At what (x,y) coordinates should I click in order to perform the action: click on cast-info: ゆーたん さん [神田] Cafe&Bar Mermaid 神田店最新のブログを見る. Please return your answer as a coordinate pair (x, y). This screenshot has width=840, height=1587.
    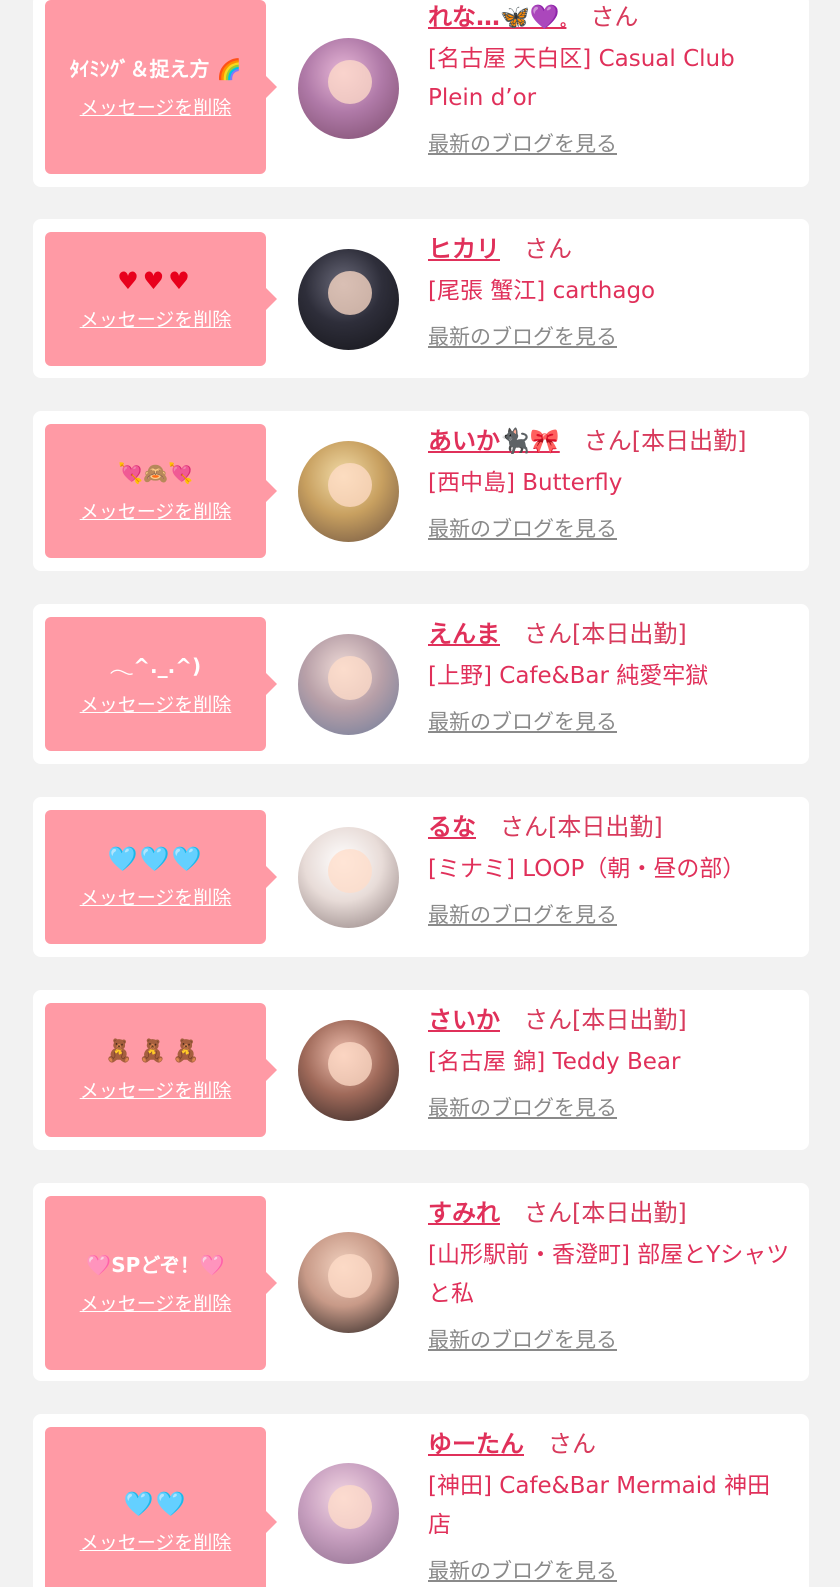
    Looking at the image, I should click on (610, 1506).